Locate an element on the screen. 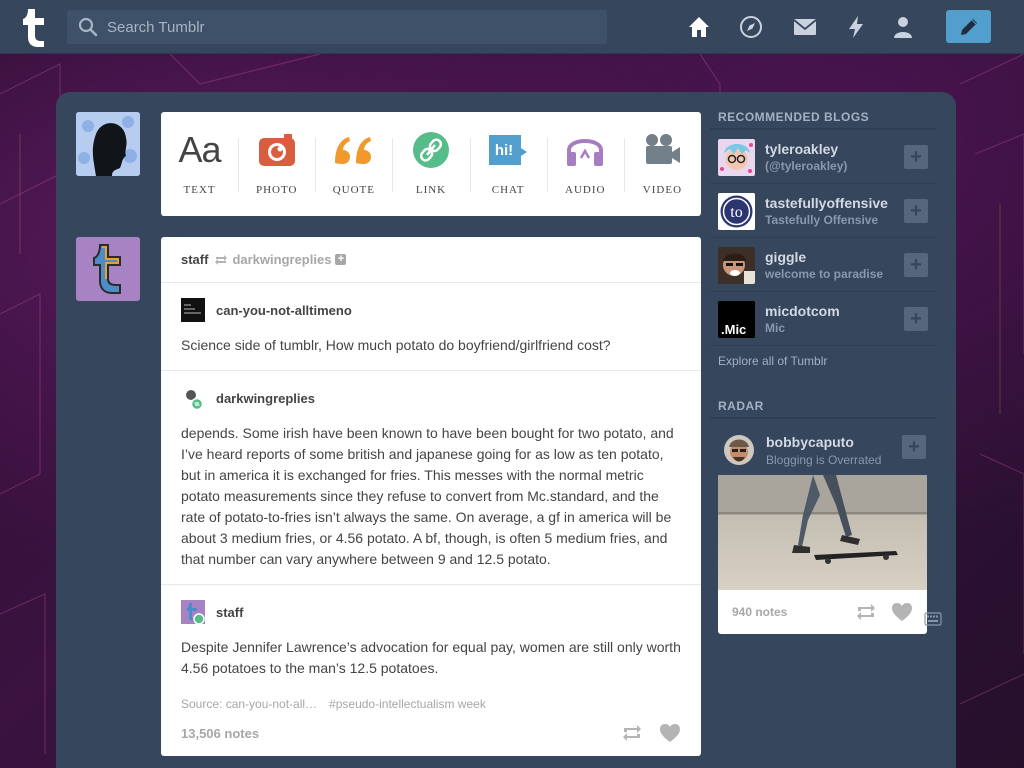 The width and height of the screenshot is (1024, 768). mic-logo-icon: .Mic is located at coordinates (736, 319).